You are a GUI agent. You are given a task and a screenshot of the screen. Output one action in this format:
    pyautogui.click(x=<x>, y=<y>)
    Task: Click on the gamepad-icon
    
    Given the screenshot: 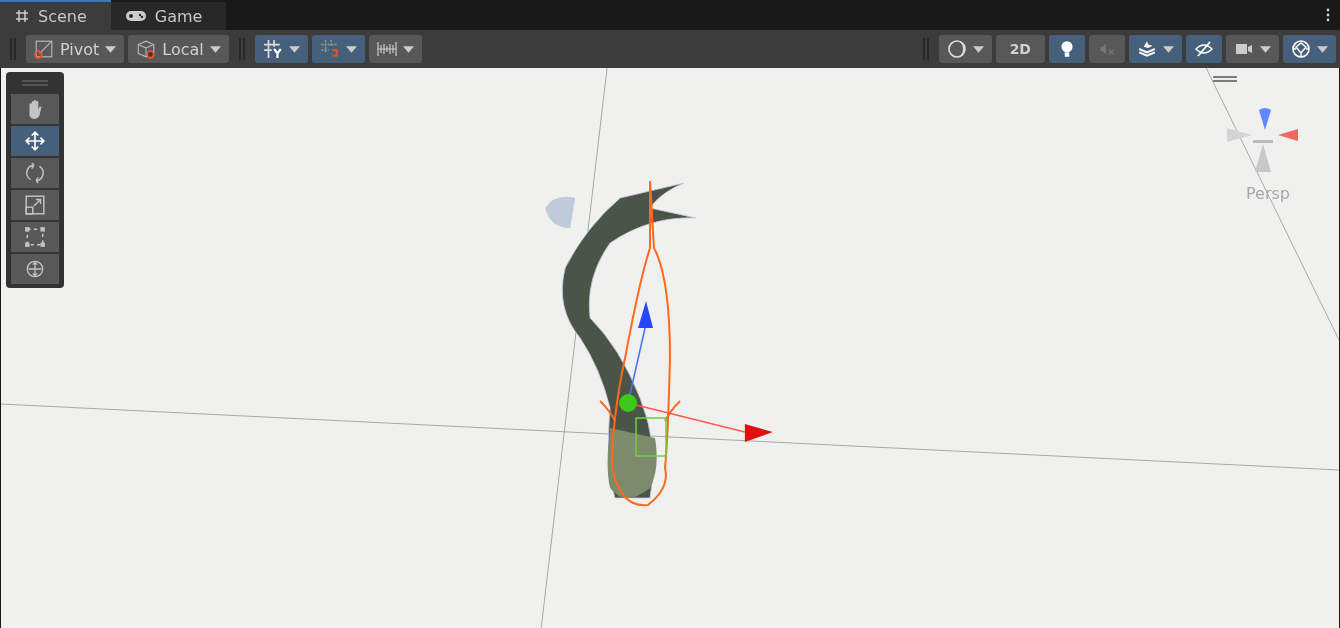 What is the action you would take?
    pyautogui.click(x=135, y=16)
    